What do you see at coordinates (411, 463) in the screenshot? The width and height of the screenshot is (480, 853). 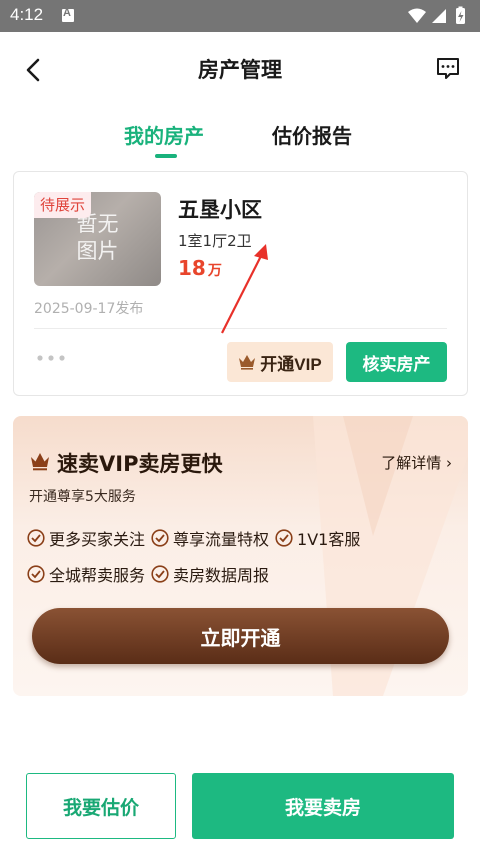 I see `learn-more-label: 了解详情` at bounding box center [411, 463].